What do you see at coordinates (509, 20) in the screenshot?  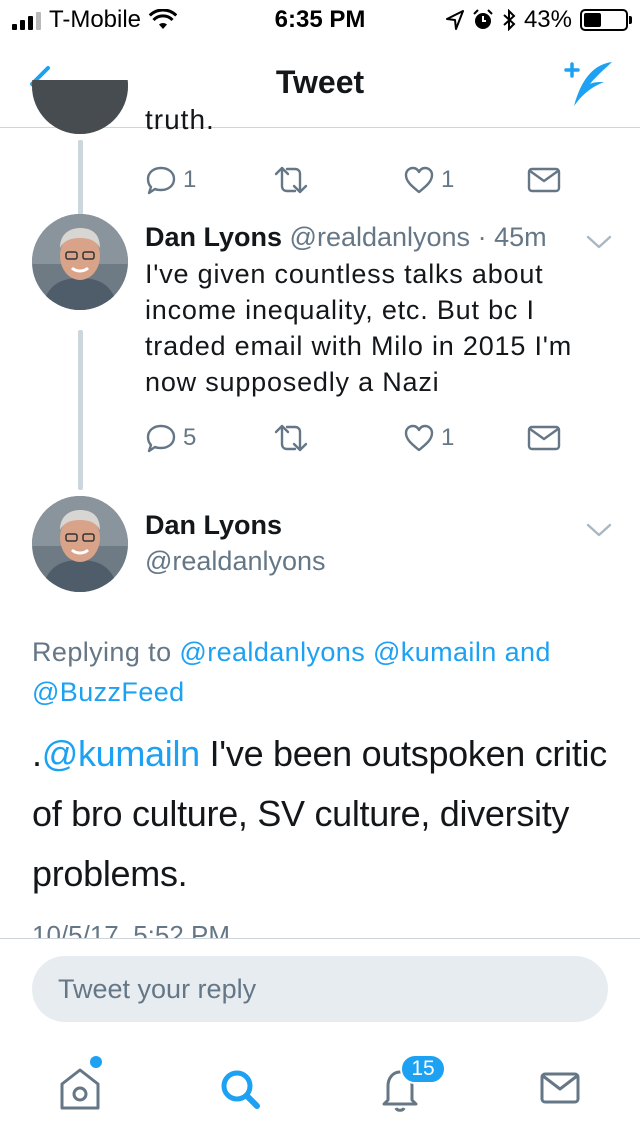 I see `bluetooth-icon` at bounding box center [509, 20].